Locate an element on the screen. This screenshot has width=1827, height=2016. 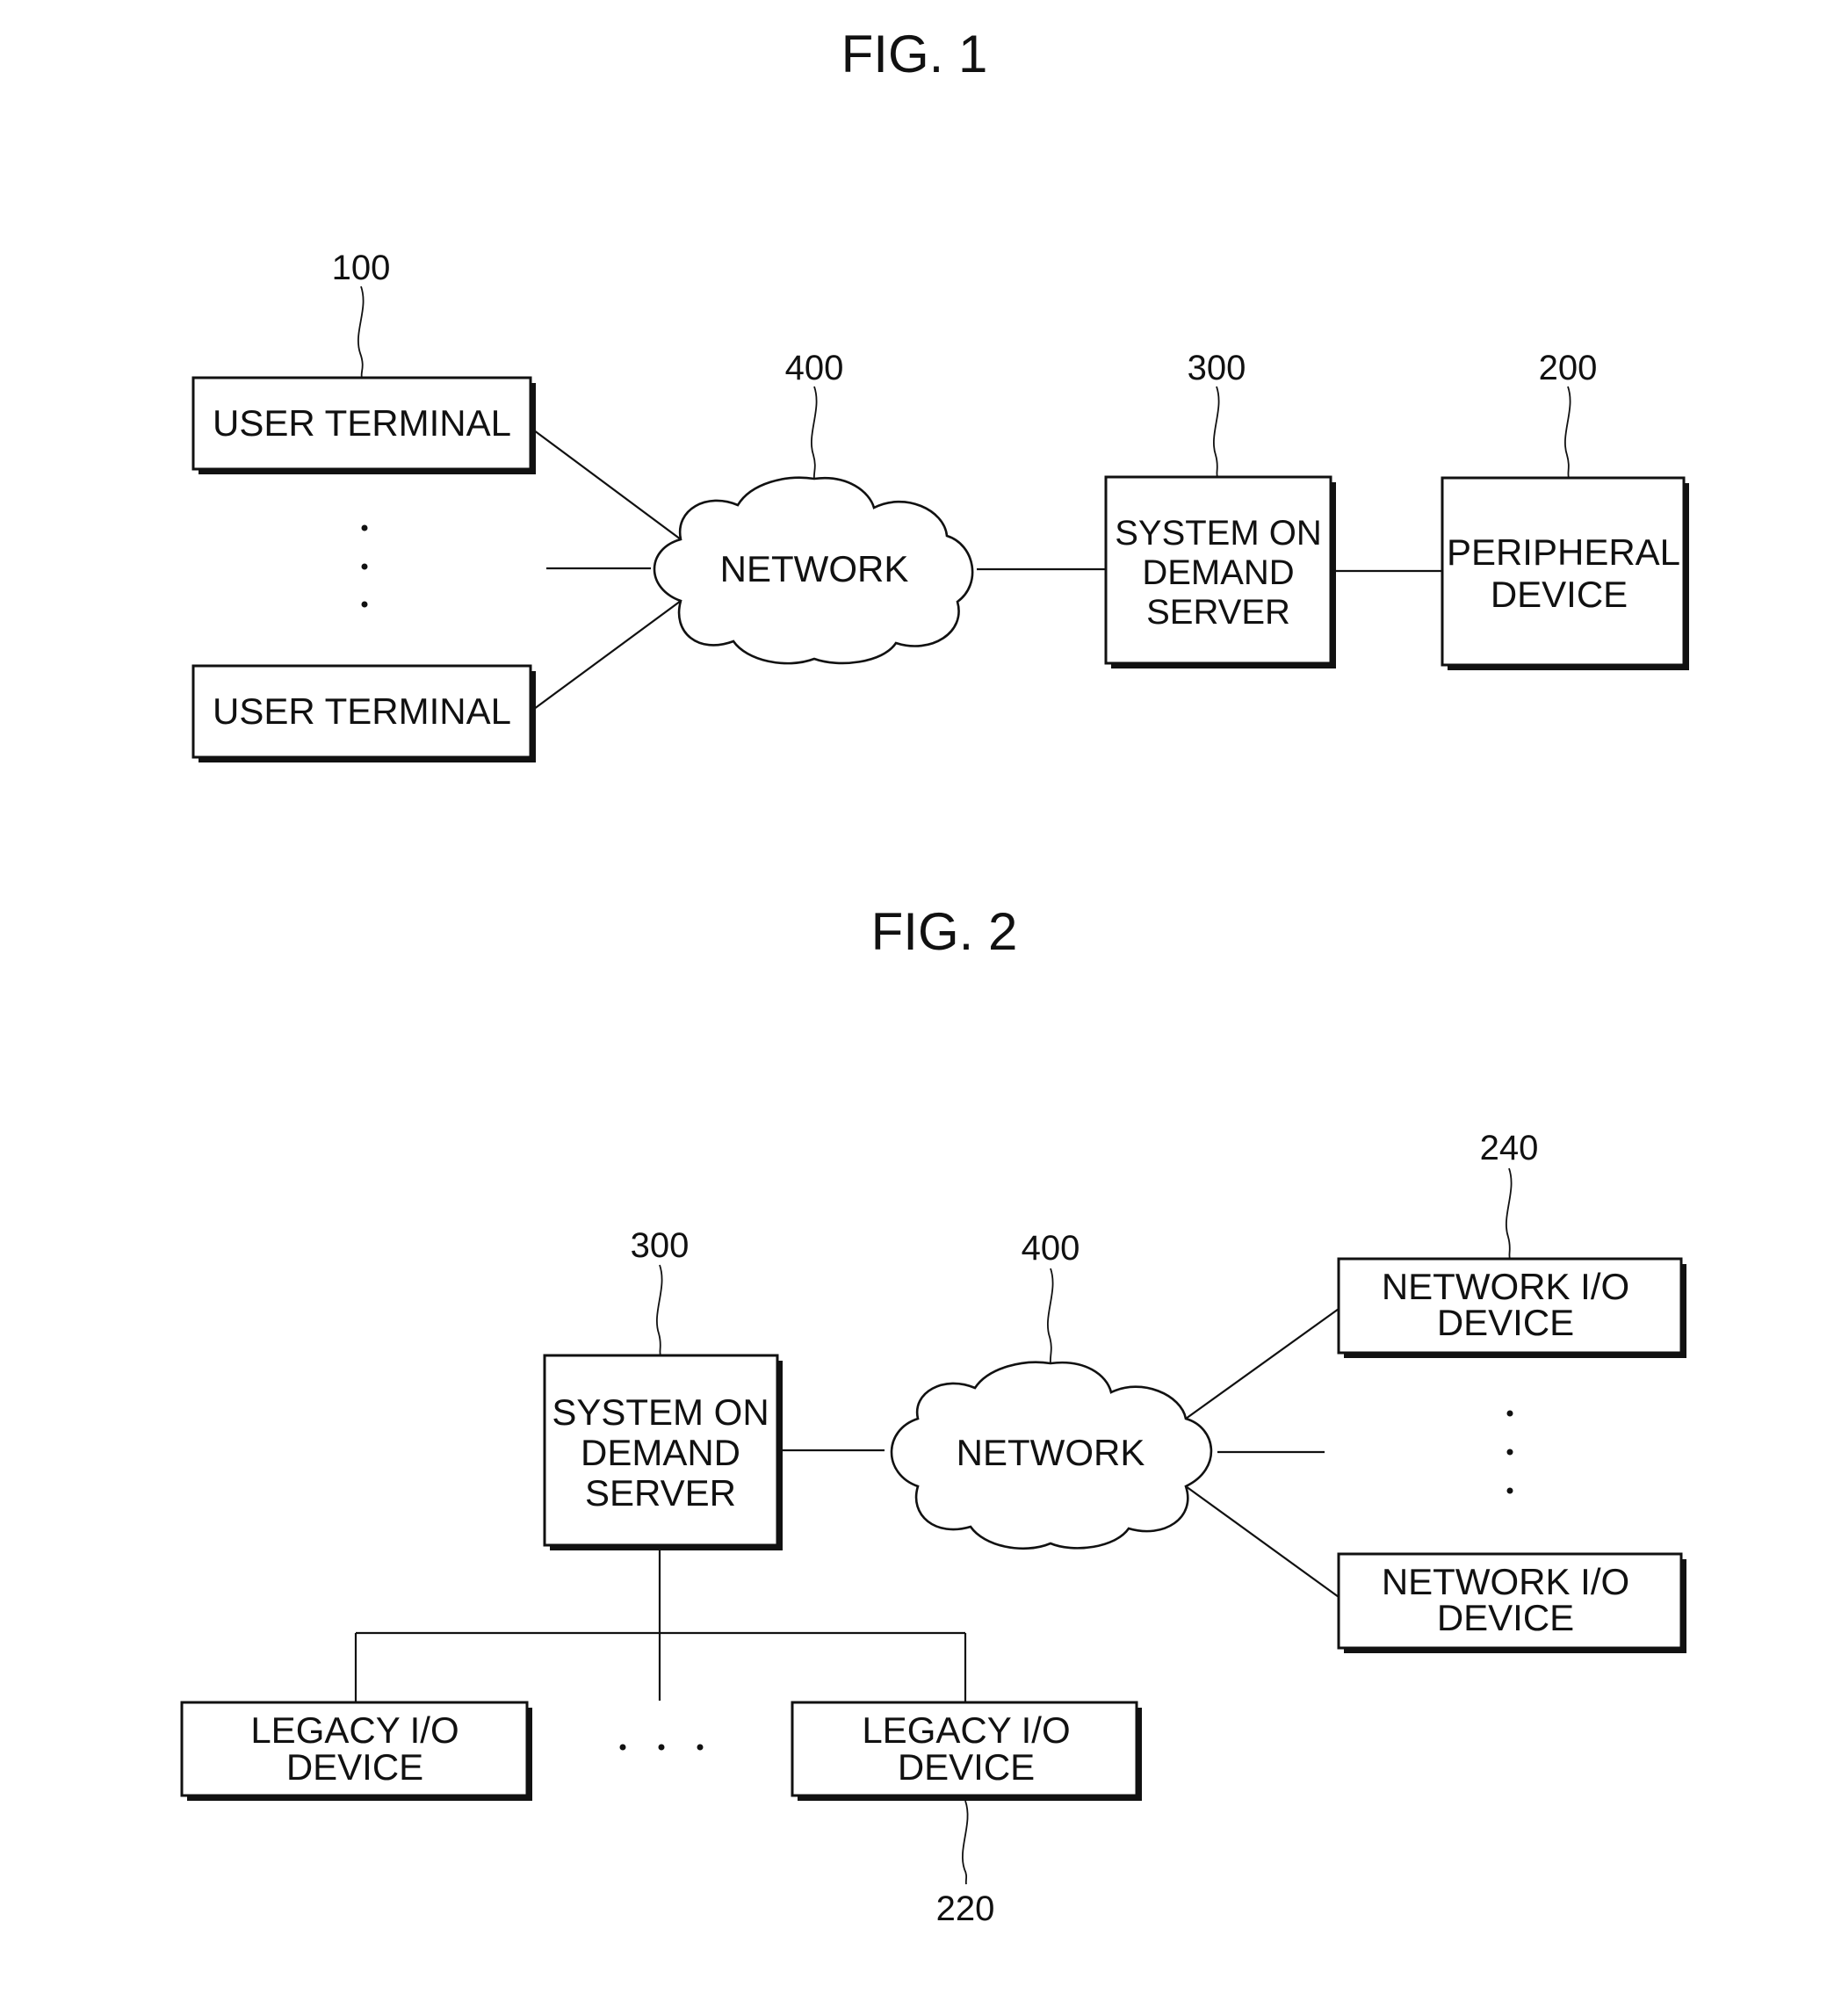
system-on-demand-server-fig1: SYSTEM ON DEMAND SERVER 300 is located at coordinates (1220, 508).